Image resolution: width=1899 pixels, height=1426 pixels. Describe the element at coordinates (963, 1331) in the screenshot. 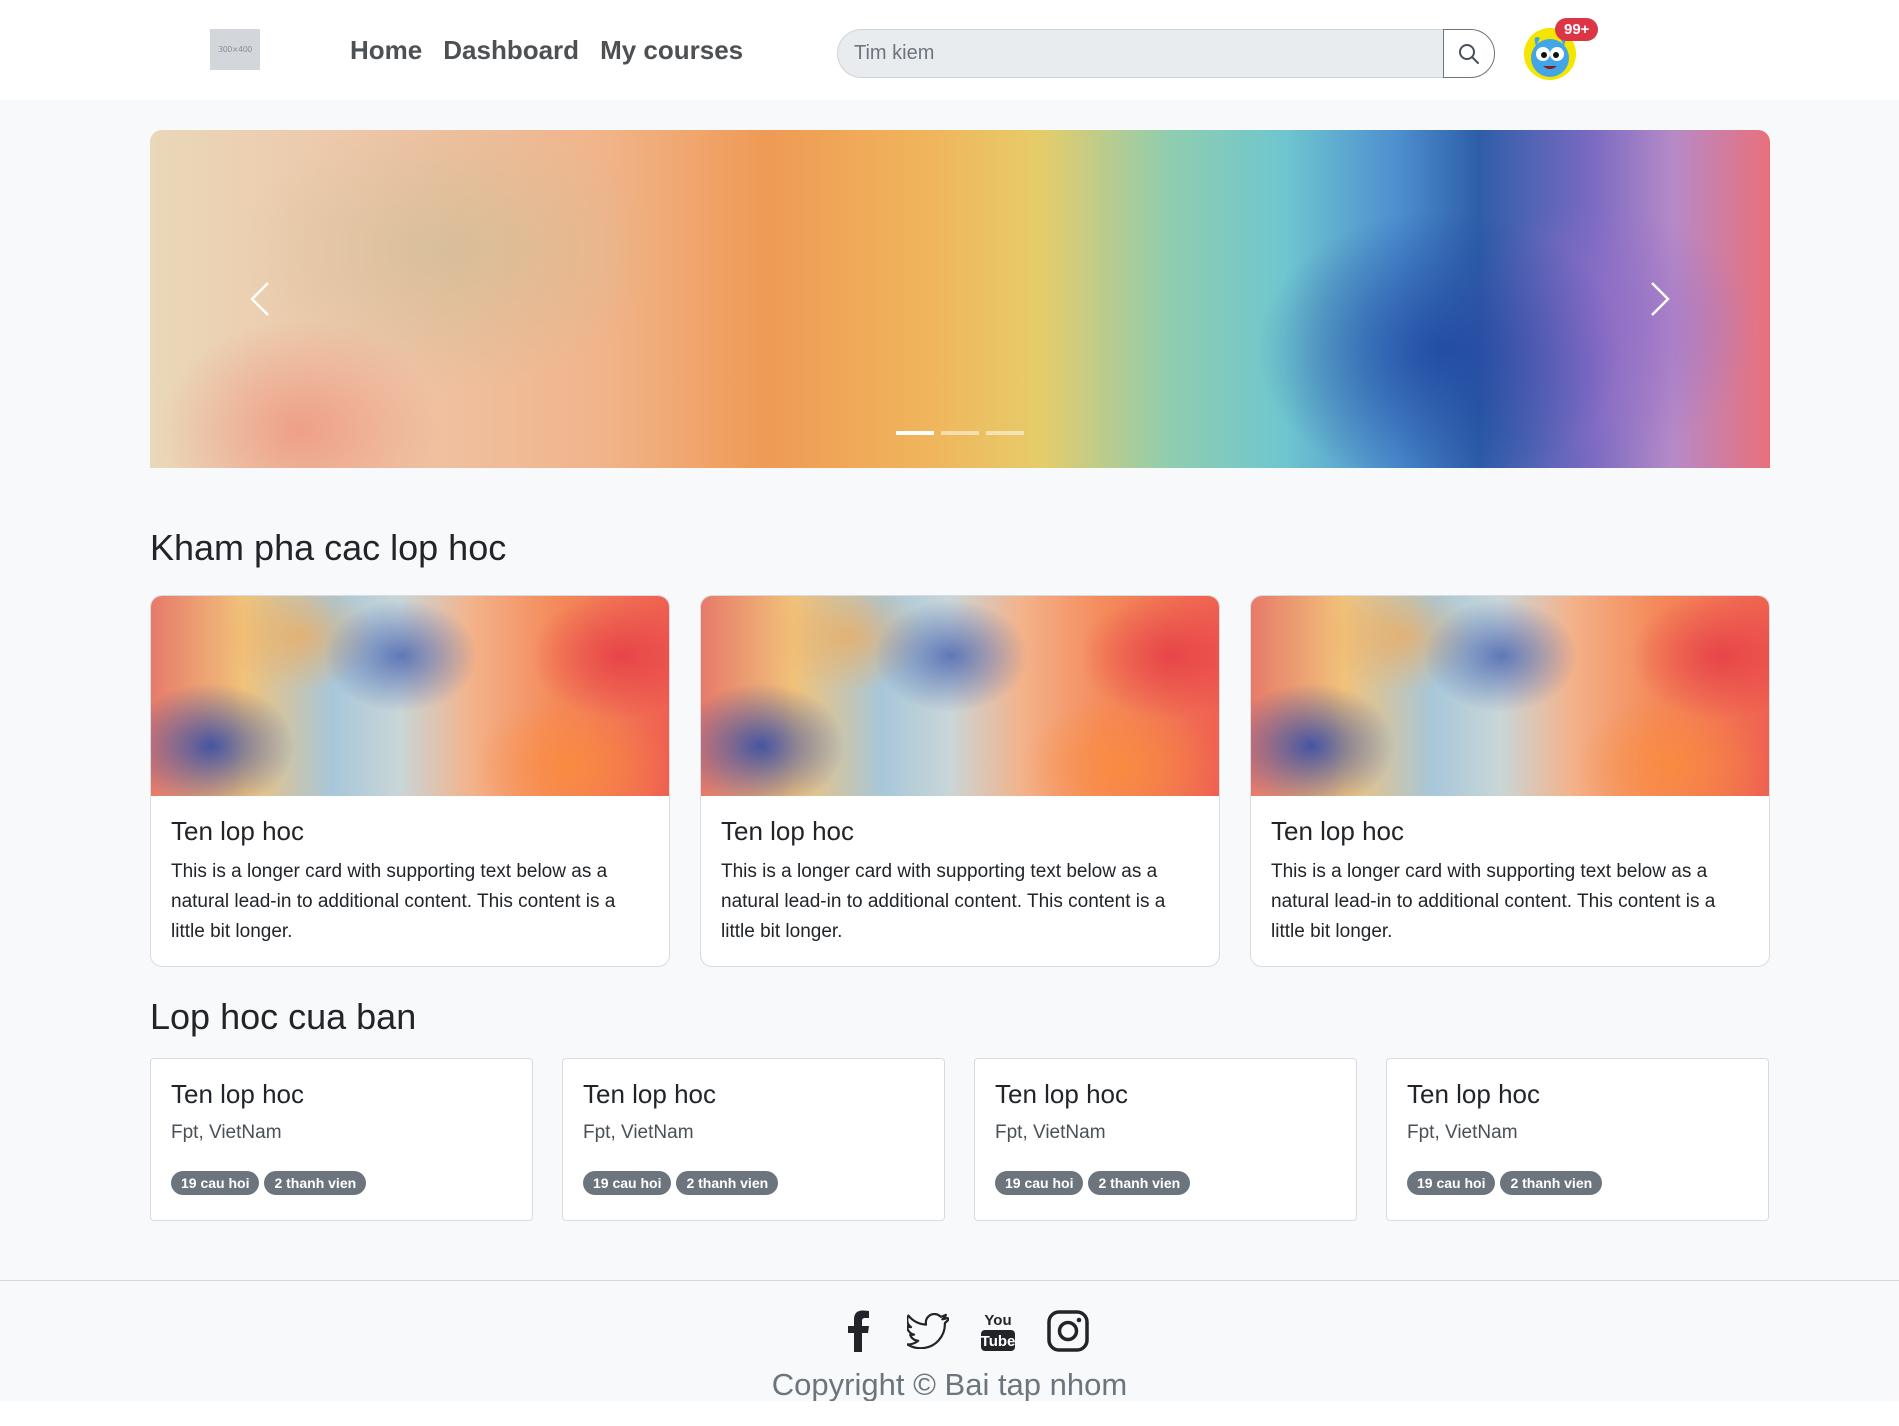

I see `social-links: You Tube` at that location.